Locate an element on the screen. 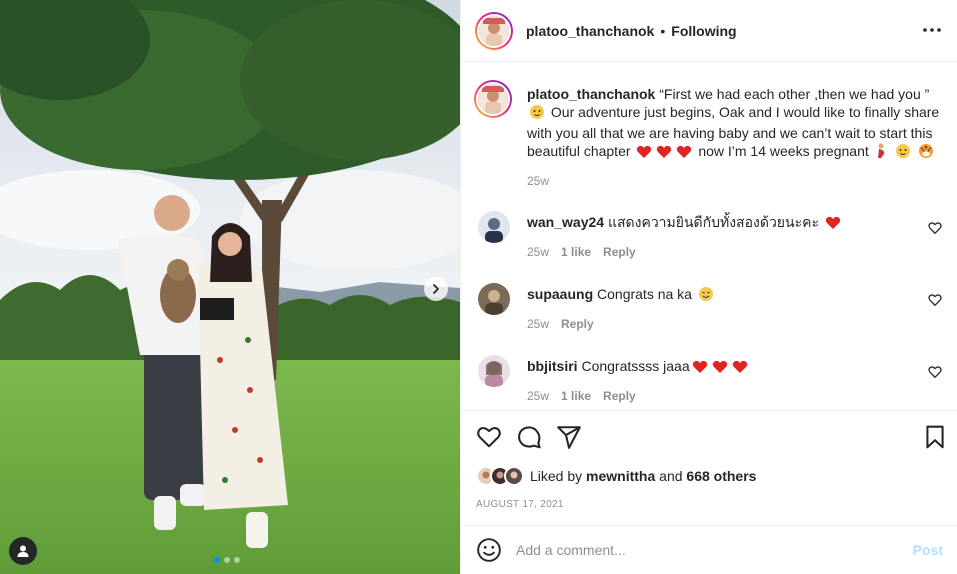 The width and height of the screenshot is (957, 574). share-send-icon is located at coordinates (569, 437).